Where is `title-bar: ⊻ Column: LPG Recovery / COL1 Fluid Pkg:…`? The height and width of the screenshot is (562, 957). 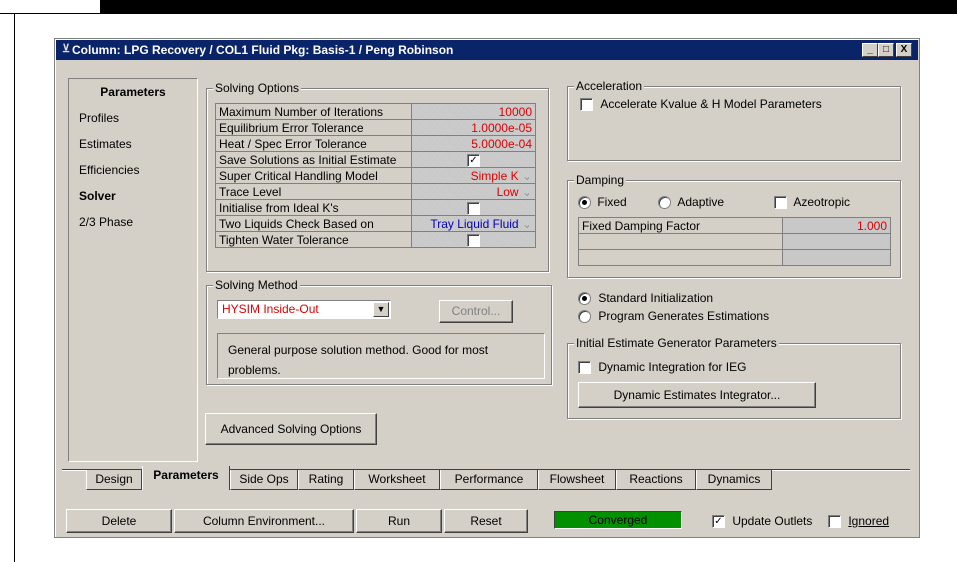 title-bar: ⊻ Column: LPG Recovery / COL1 Fluid Pkg:… is located at coordinates (487, 50).